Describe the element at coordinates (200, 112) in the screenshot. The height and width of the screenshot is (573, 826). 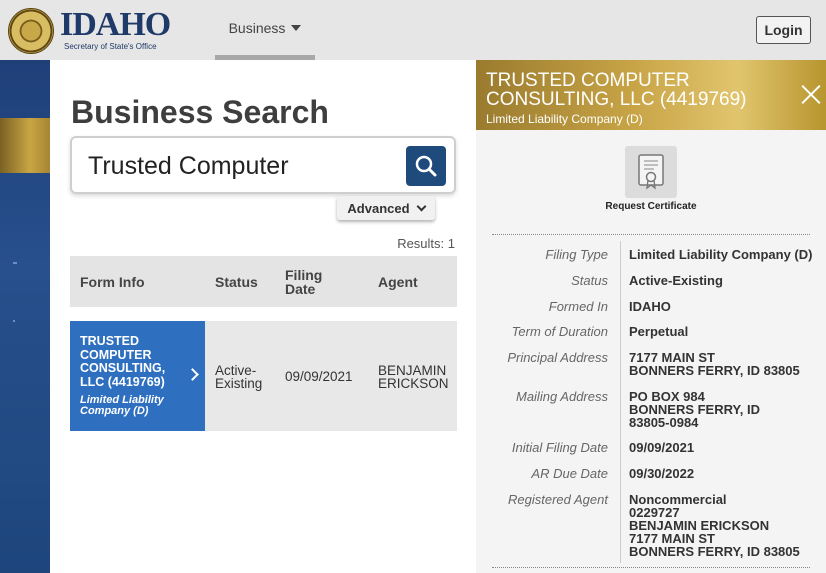
I see `page-title: Business Search` at that location.